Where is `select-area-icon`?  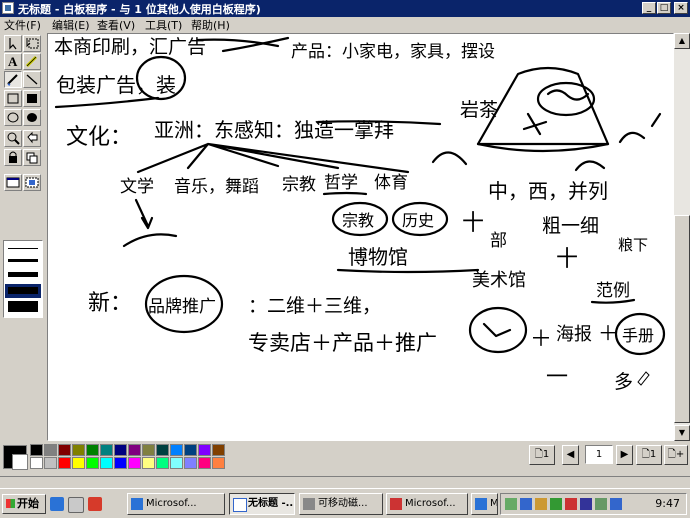 select-area-icon is located at coordinates (13, 43).